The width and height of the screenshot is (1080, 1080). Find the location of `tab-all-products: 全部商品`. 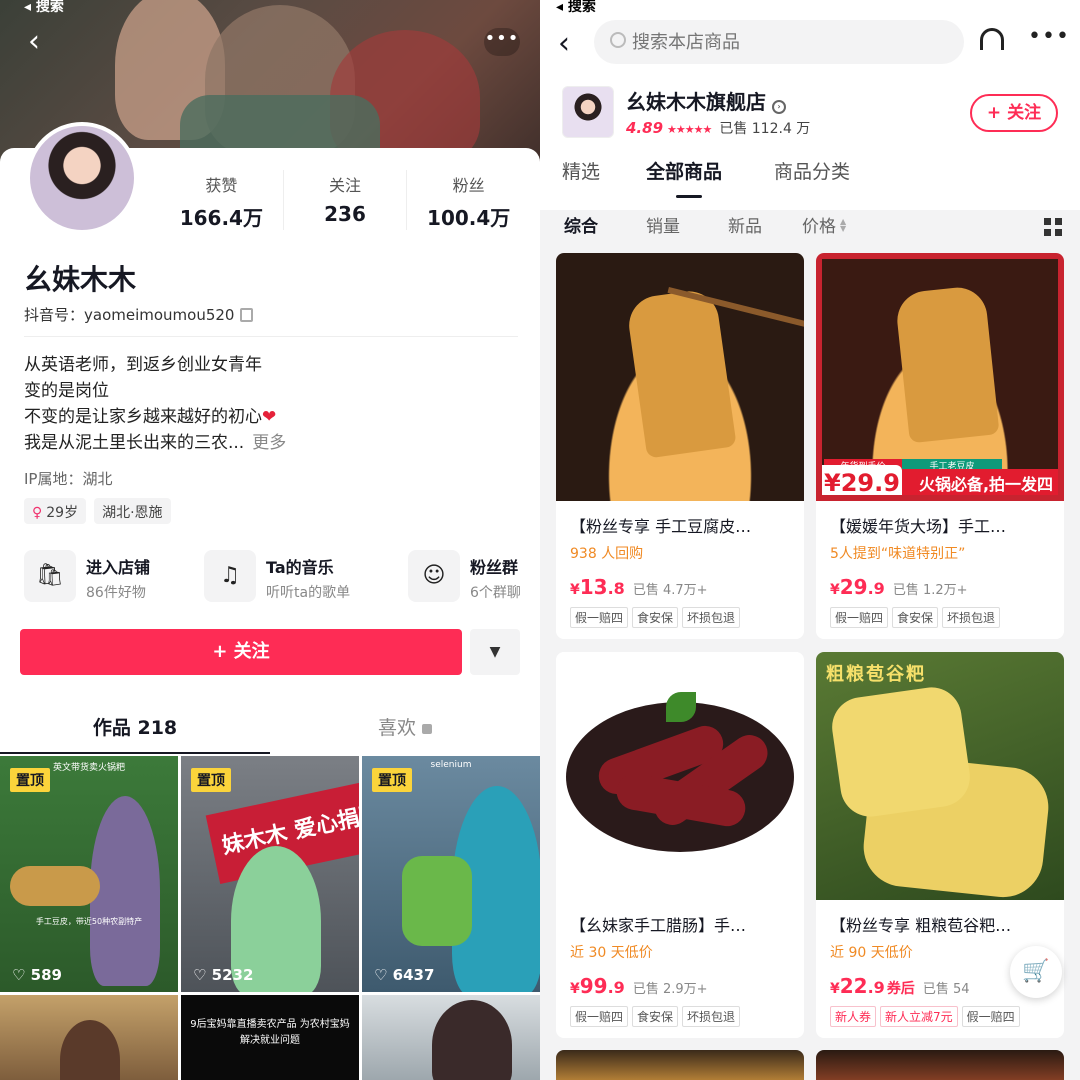

tab-all-products: 全部商品 is located at coordinates (684, 172).